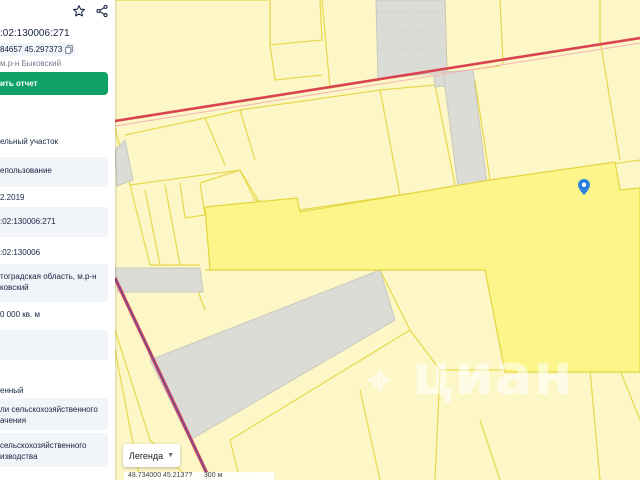 This screenshot has height=480, width=640. Describe the element at coordinates (493, 375) in the screenshot. I see `watermark-text: циан` at that location.